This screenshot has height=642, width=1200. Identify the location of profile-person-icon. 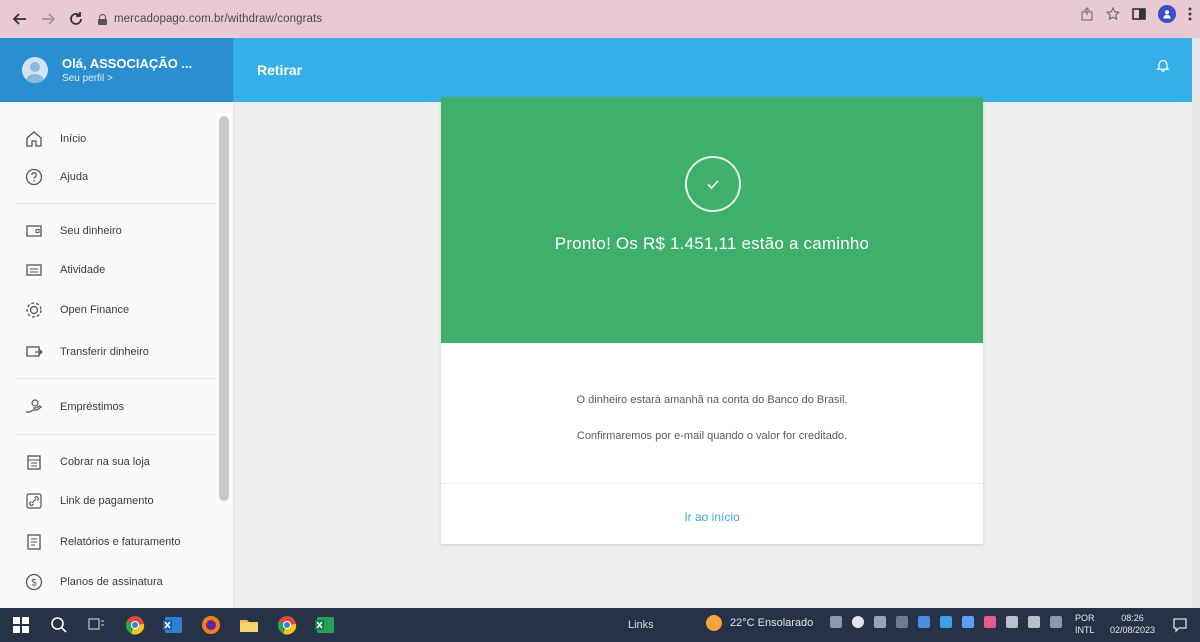
(1167, 14).